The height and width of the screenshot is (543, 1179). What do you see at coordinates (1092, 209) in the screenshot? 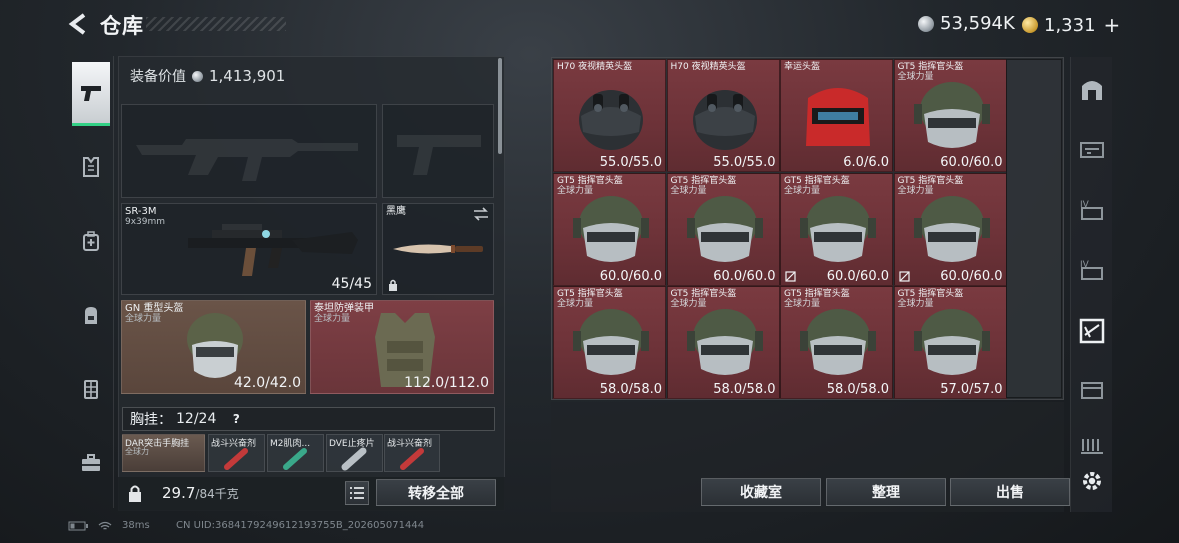
I see `nav-storage-iv: IV` at bounding box center [1092, 209].